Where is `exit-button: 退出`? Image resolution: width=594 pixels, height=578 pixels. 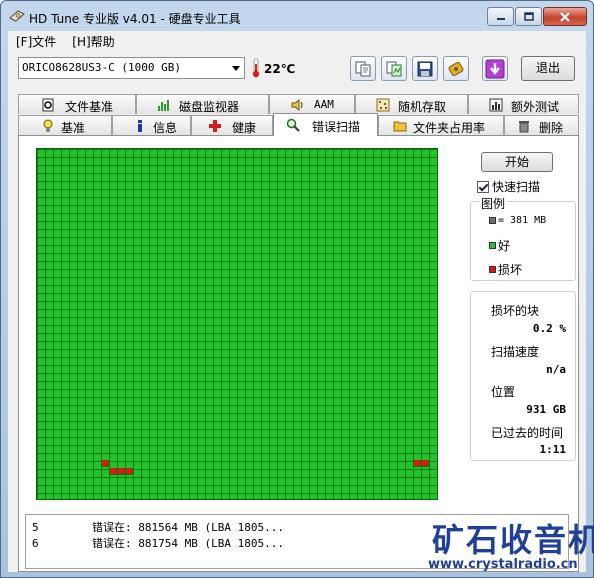 exit-button: 退出 is located at coordinates (548, 68).